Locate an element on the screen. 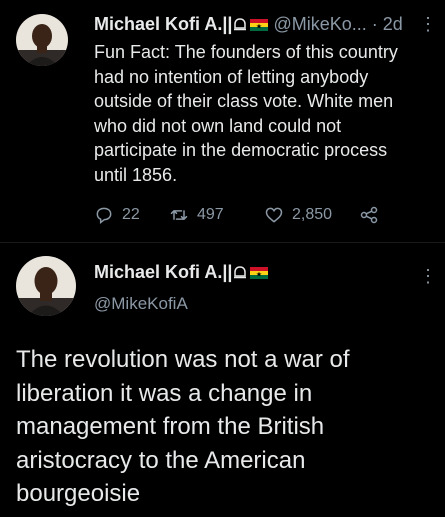 This screenshot has width=445, height=517. reply-button: 22 is located at coordinates (117, 215).